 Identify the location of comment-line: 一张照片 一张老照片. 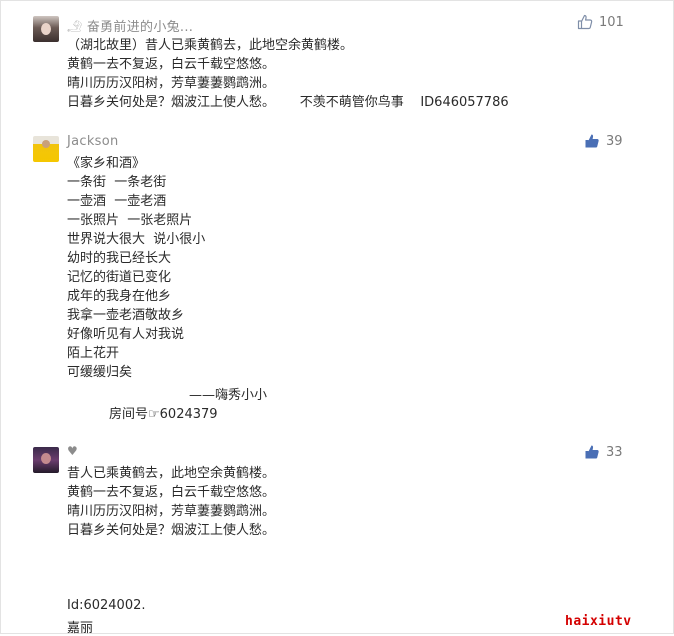
(130, 220).